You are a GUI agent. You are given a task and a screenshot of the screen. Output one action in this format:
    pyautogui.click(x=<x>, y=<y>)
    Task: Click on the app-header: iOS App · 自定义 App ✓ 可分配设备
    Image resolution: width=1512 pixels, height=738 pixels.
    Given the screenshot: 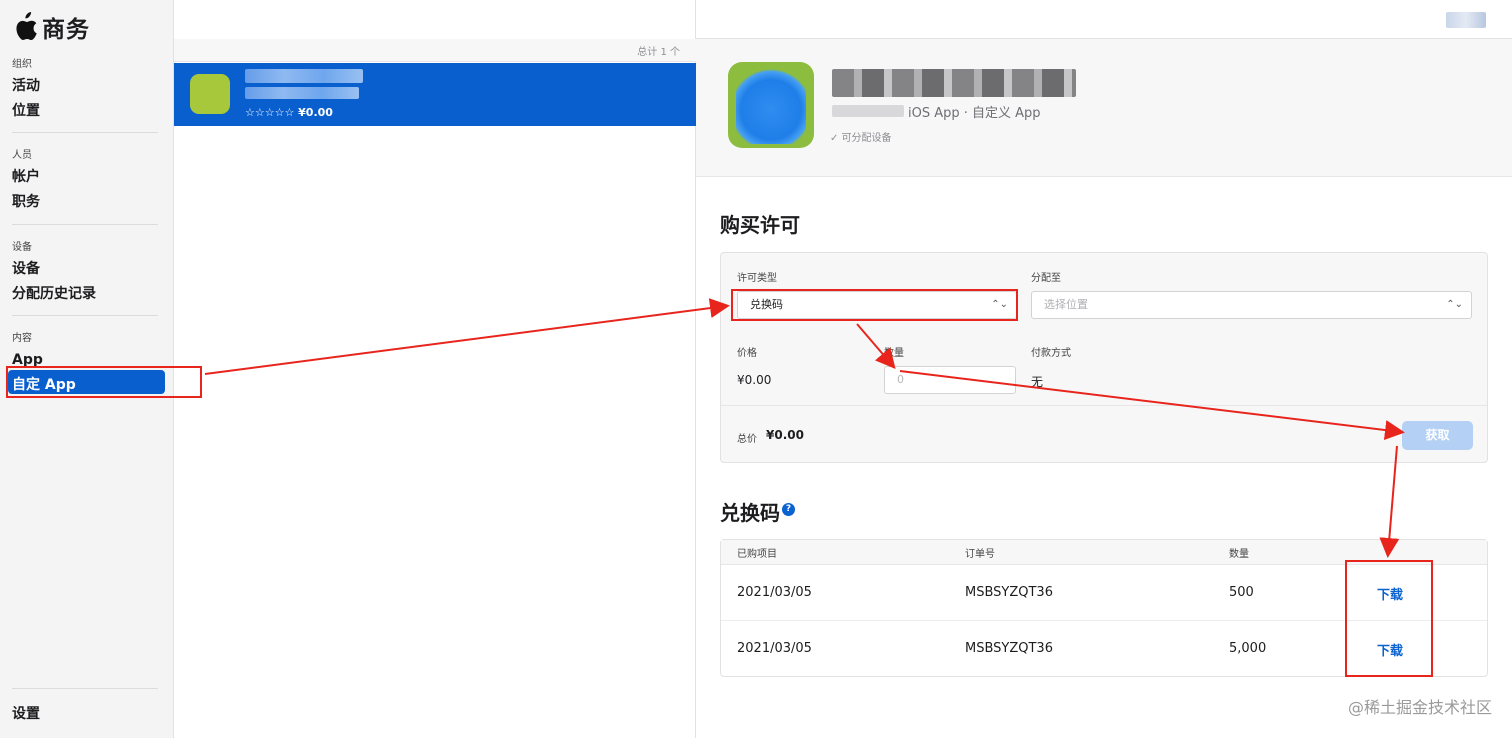 What is the action you would take?
    pyautogui.click(x=1104, y=108)
    